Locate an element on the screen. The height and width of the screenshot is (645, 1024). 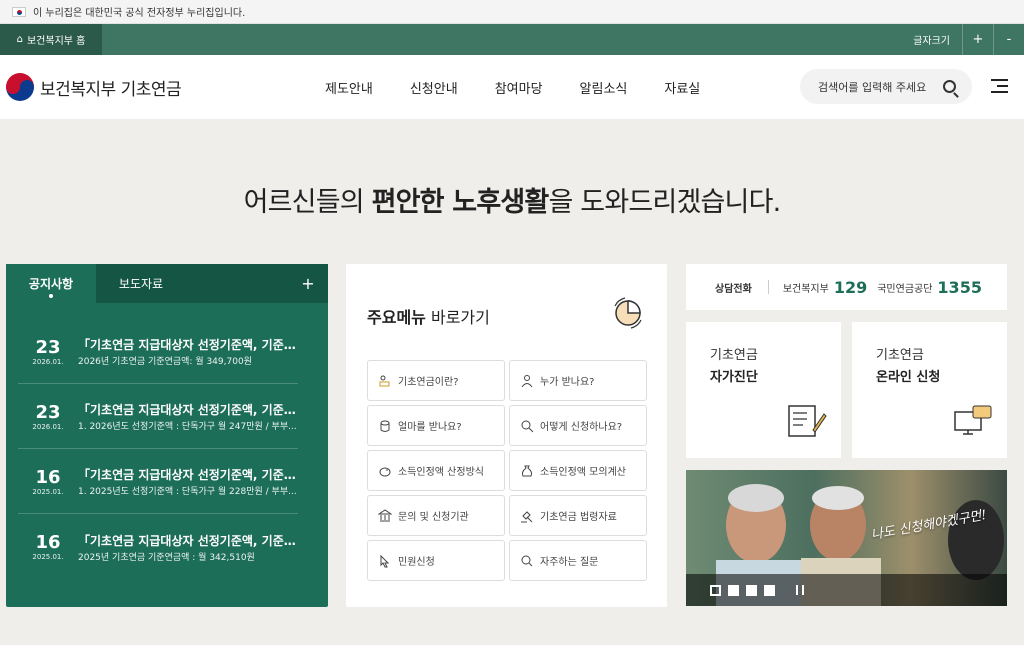
hero-text-pre: 어르신들의 is located at coordinates (307, 202).